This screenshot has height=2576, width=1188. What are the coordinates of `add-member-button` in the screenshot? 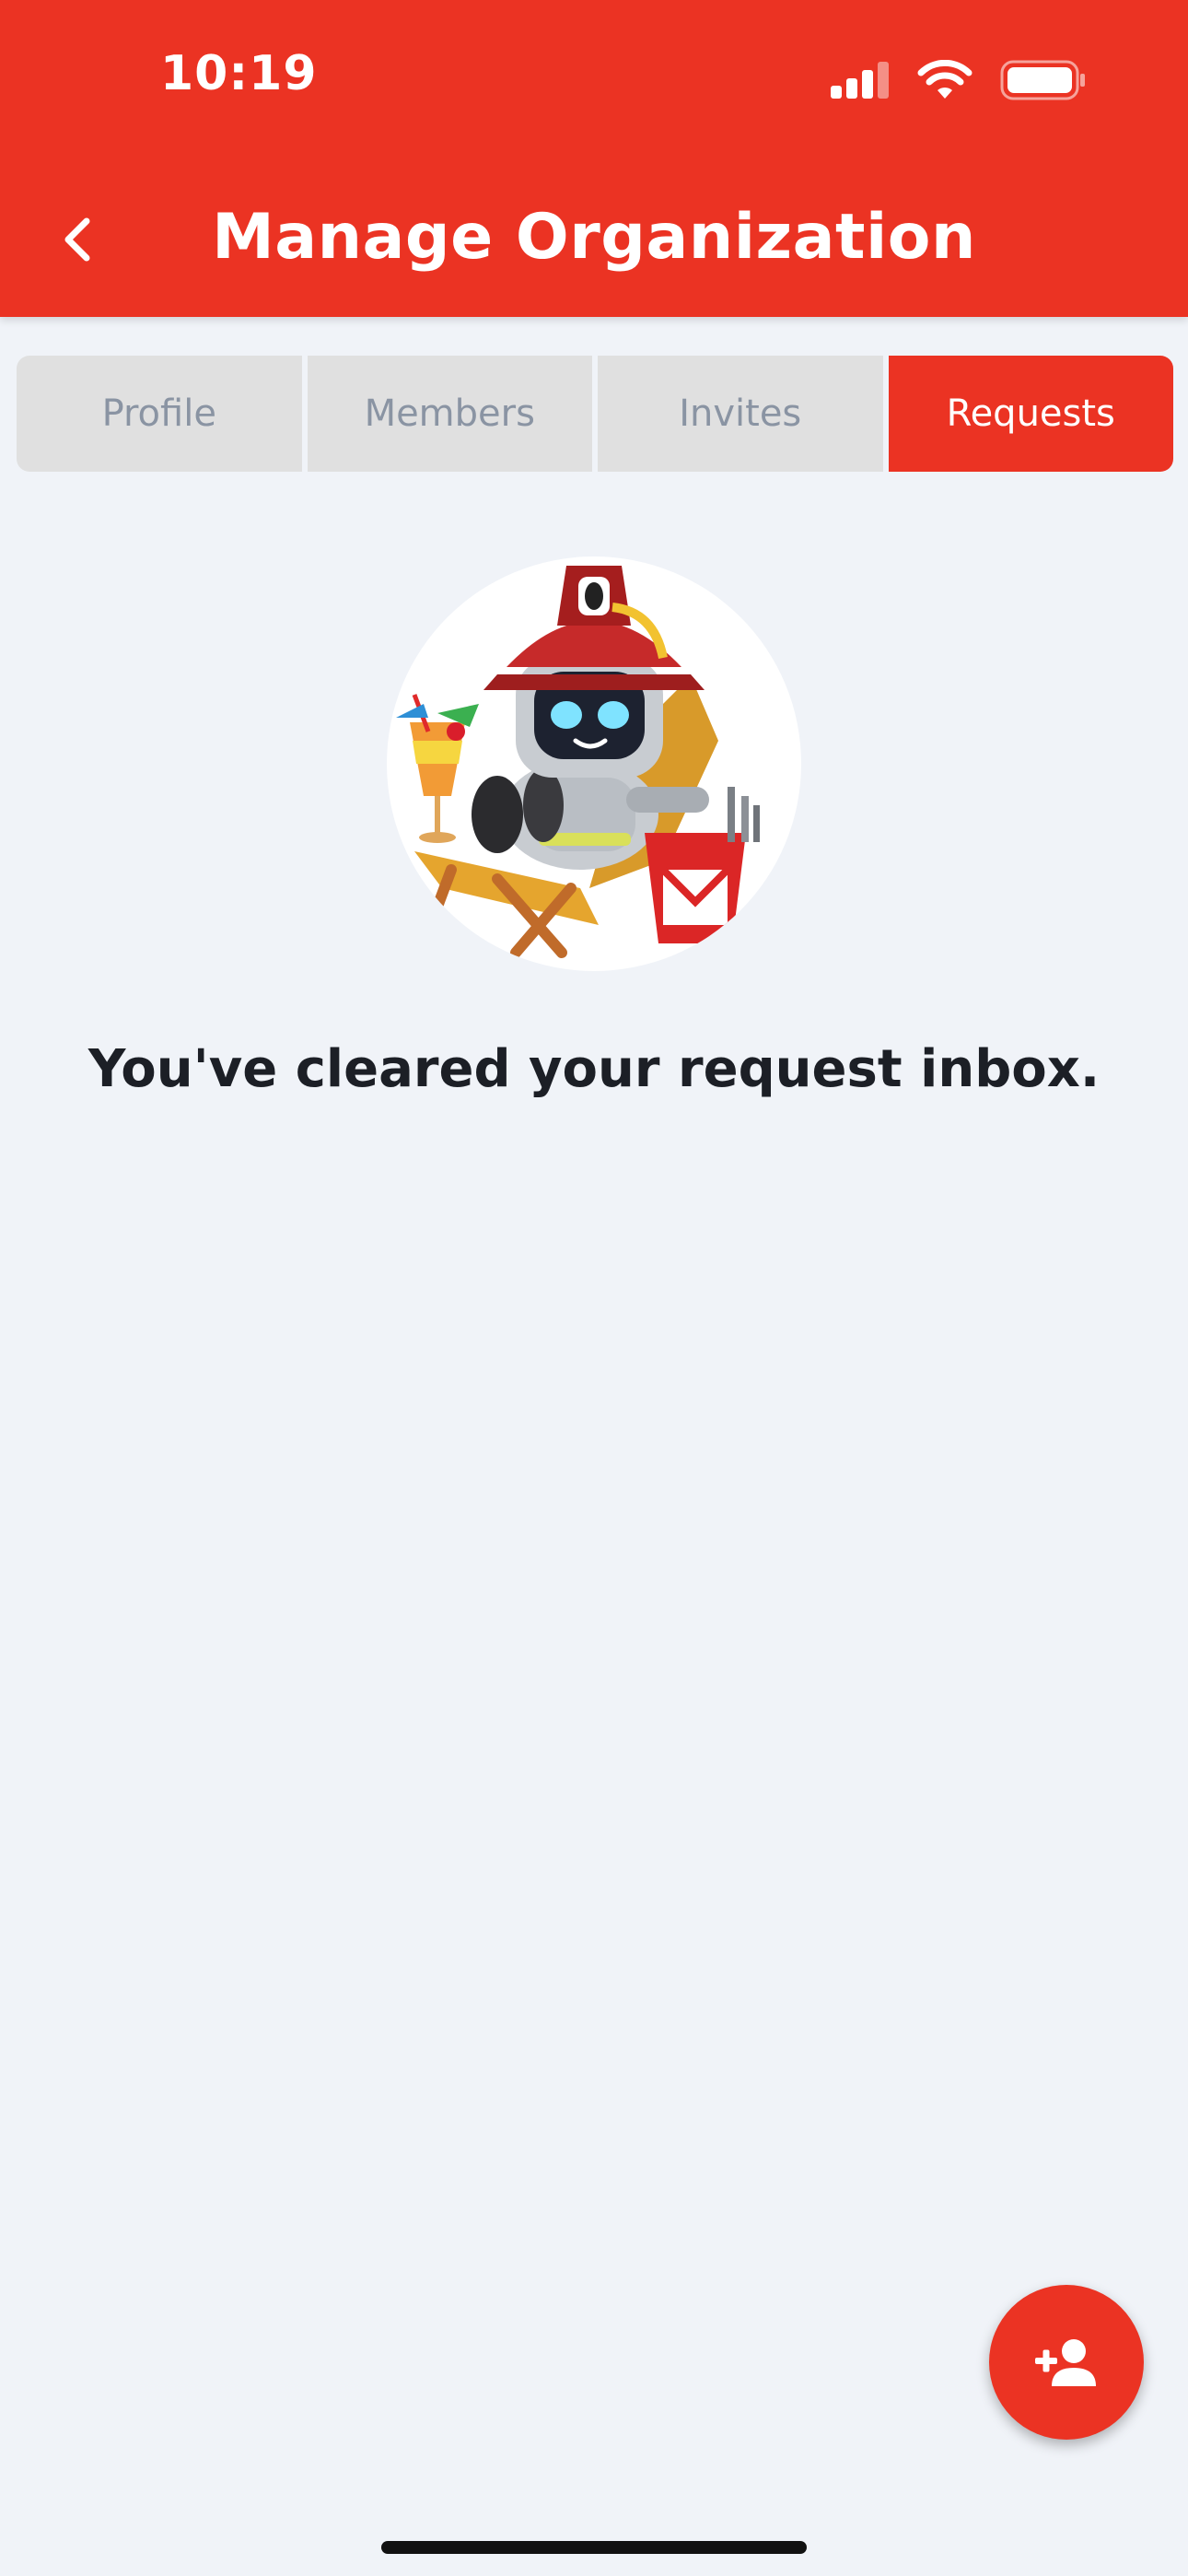 It's located at (1066, 2362).